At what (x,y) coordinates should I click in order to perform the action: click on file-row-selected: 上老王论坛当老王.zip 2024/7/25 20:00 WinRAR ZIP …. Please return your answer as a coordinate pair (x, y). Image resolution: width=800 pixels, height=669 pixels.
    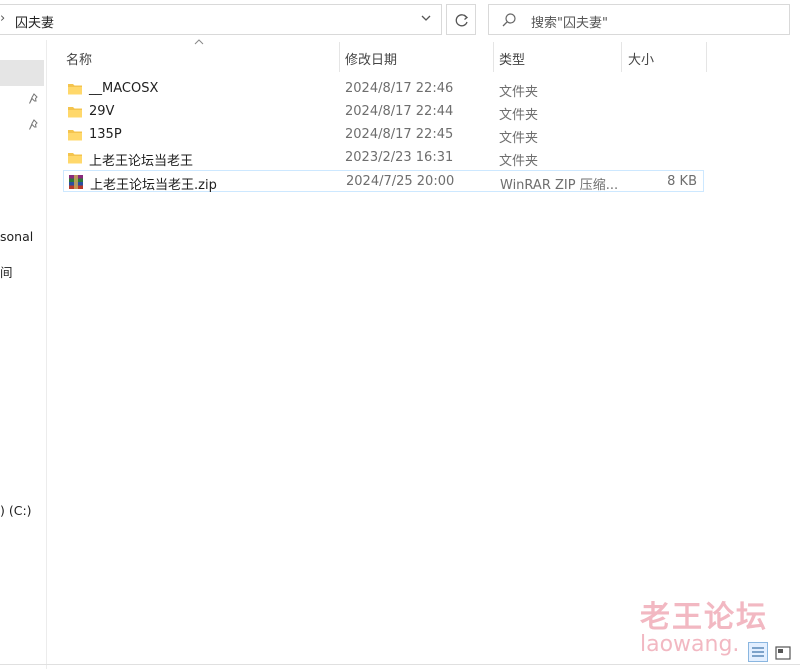
    Looking at the image, I should click on (383, 181).